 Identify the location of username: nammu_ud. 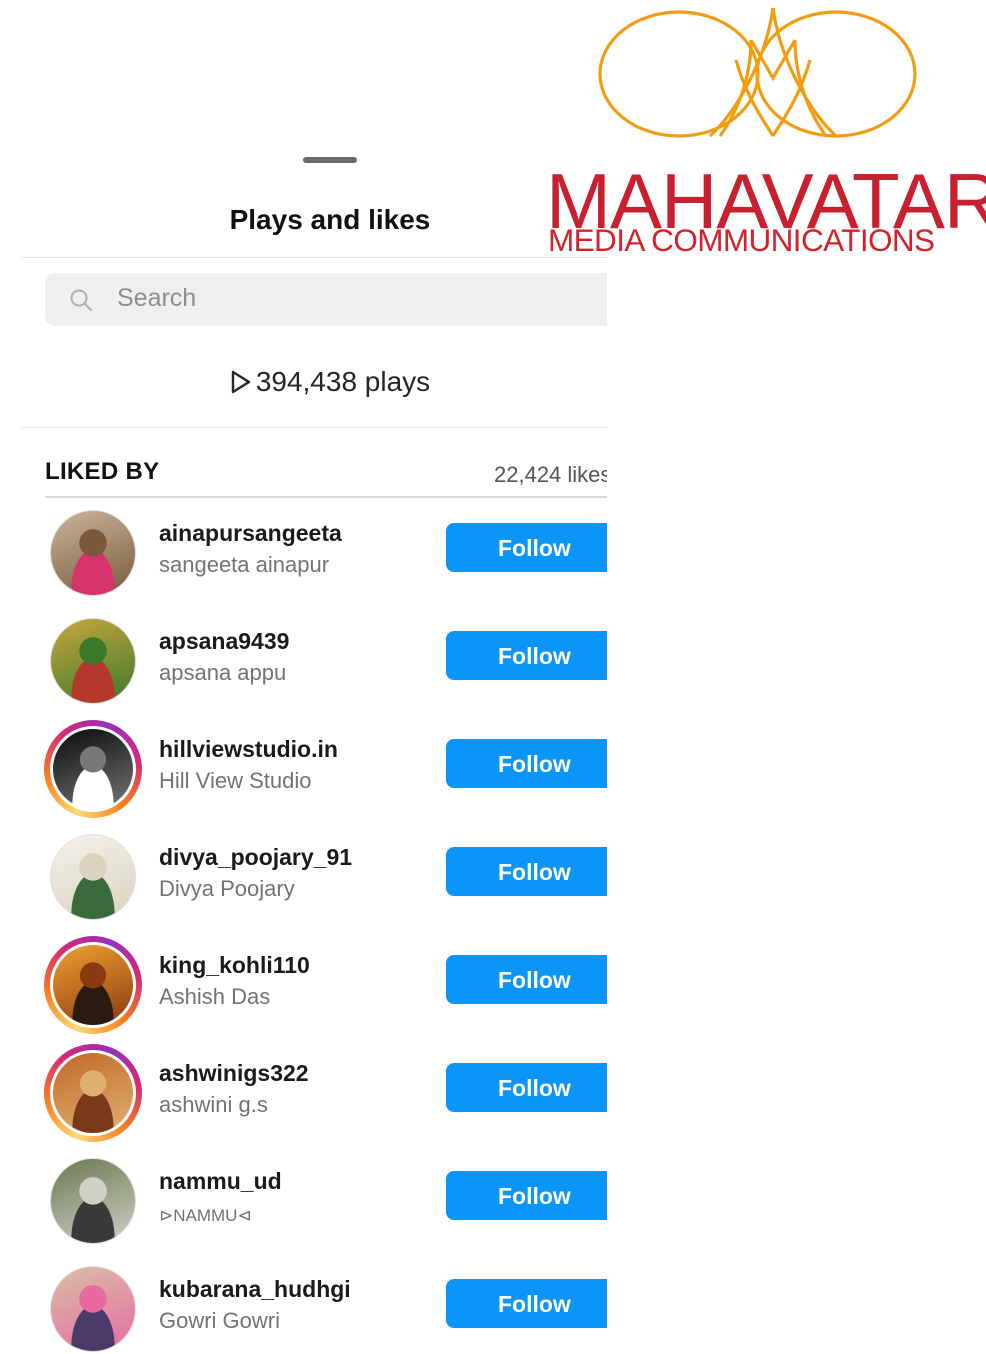
(220, 1181).